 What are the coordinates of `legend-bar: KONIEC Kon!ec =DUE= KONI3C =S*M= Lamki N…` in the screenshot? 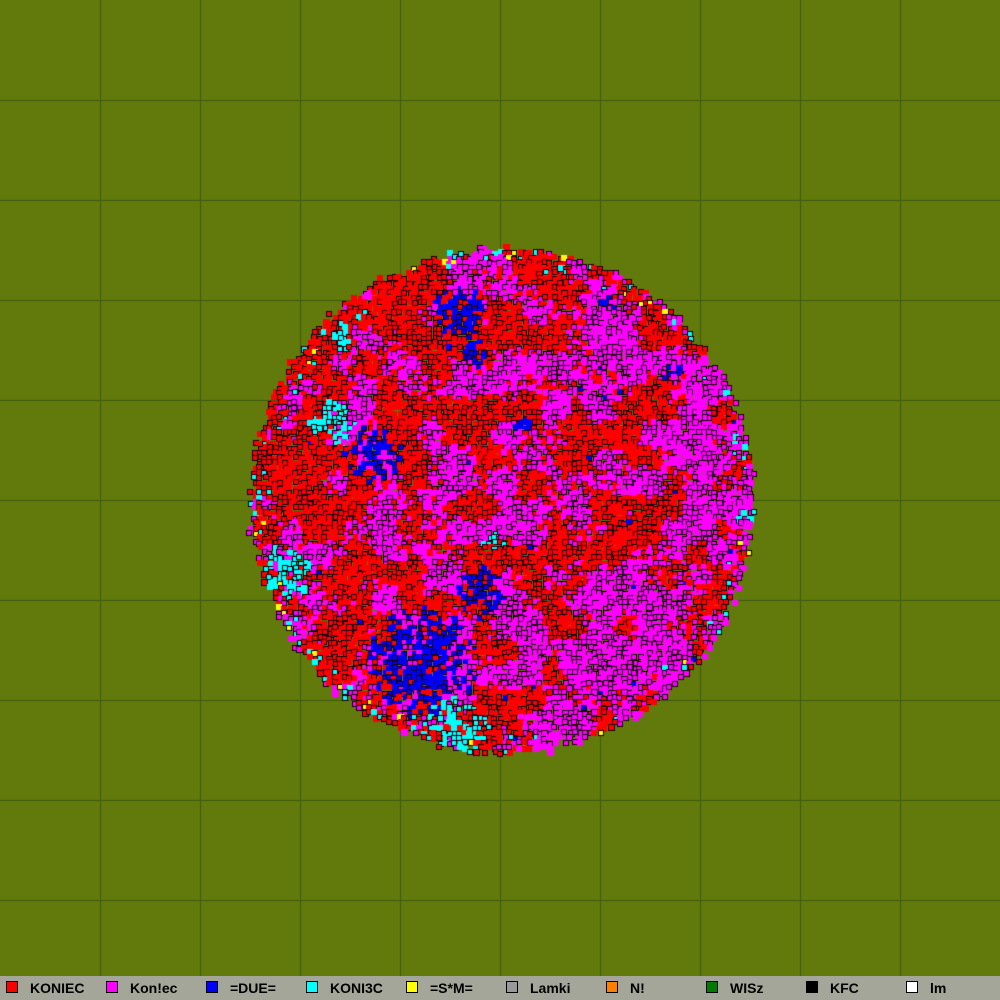 It's located at (500, 988).